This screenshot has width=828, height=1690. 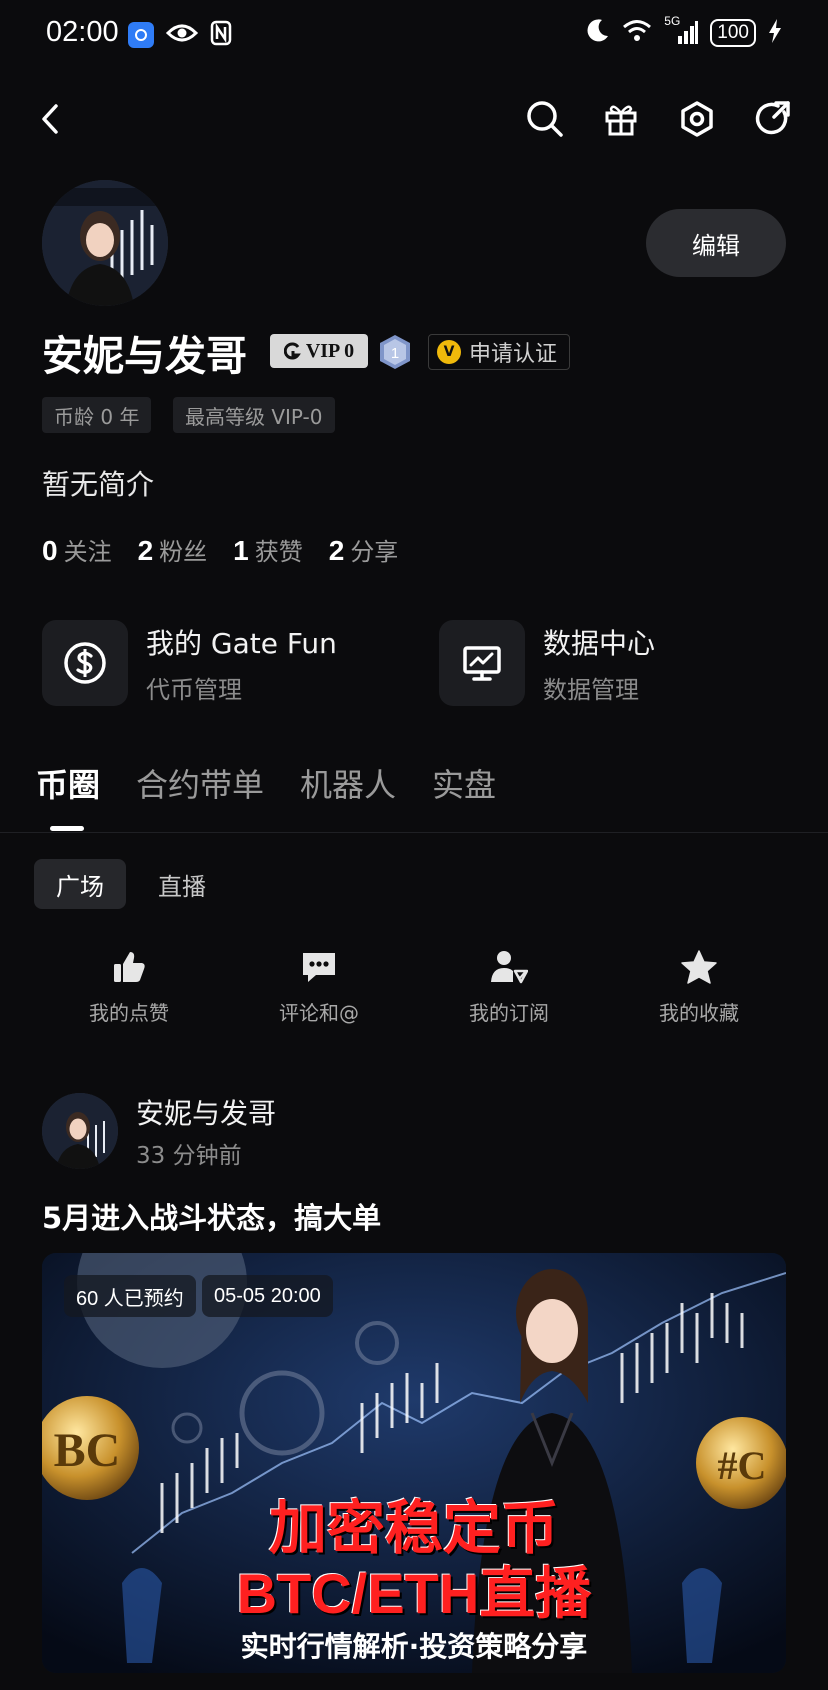 What do you see at coordinates (414, 832) in the screenshot?
I see `divider` at bounding box center [414, 832].